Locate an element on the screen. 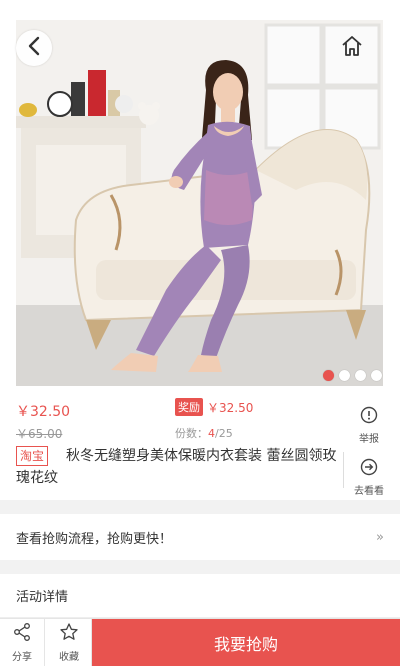 The image size is (400, 666). double-chevron-right-icon: » is located at coordinates (380, 537).